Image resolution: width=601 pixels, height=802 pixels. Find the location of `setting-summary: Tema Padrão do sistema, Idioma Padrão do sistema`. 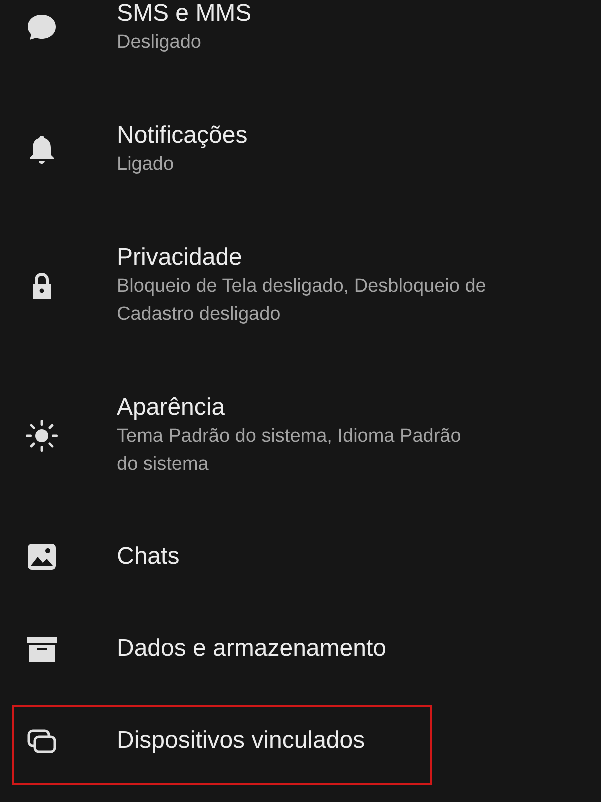

setting-summary: Tema Padrão do sistema, Idioma Padrão do sistema is located at coordinates (289, 451).